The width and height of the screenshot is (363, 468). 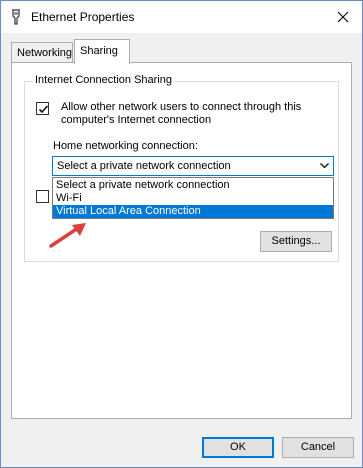 I want to click on close-button, so click(x=343, y=17).